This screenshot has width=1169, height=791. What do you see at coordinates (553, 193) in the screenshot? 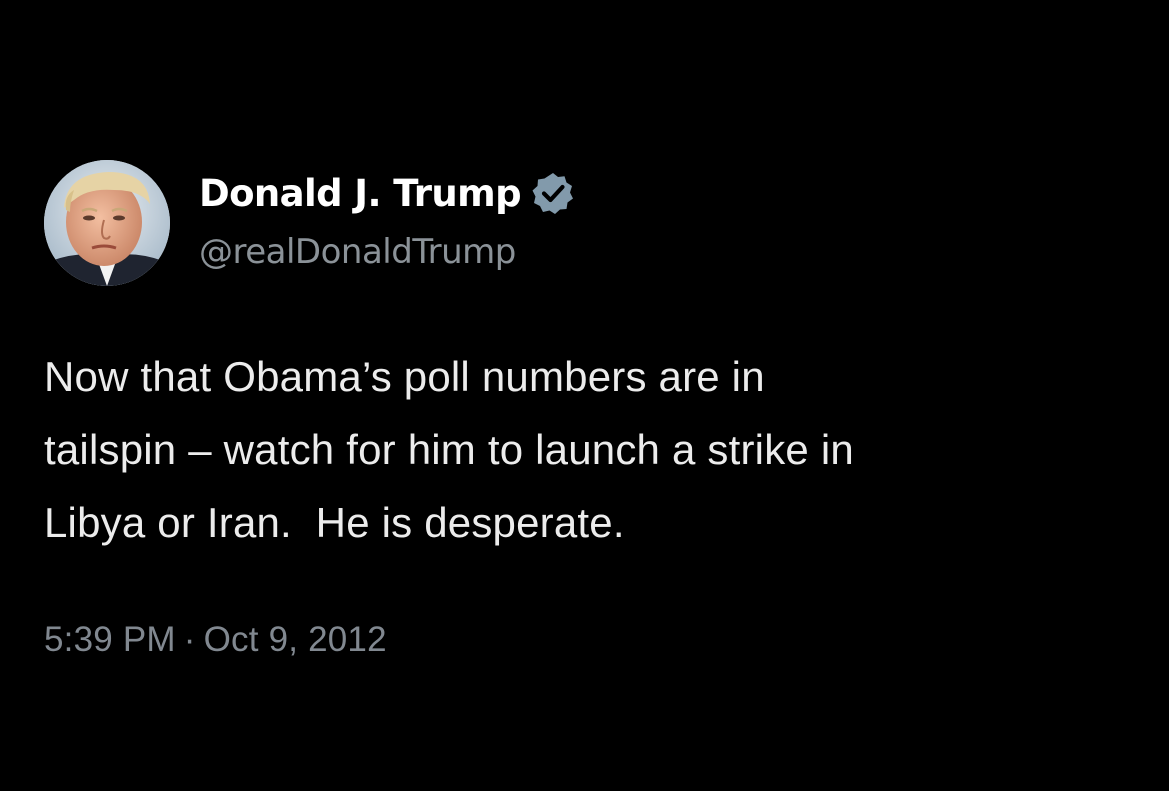
I see `verified-badge-icon` at bounding box center [553, 193].